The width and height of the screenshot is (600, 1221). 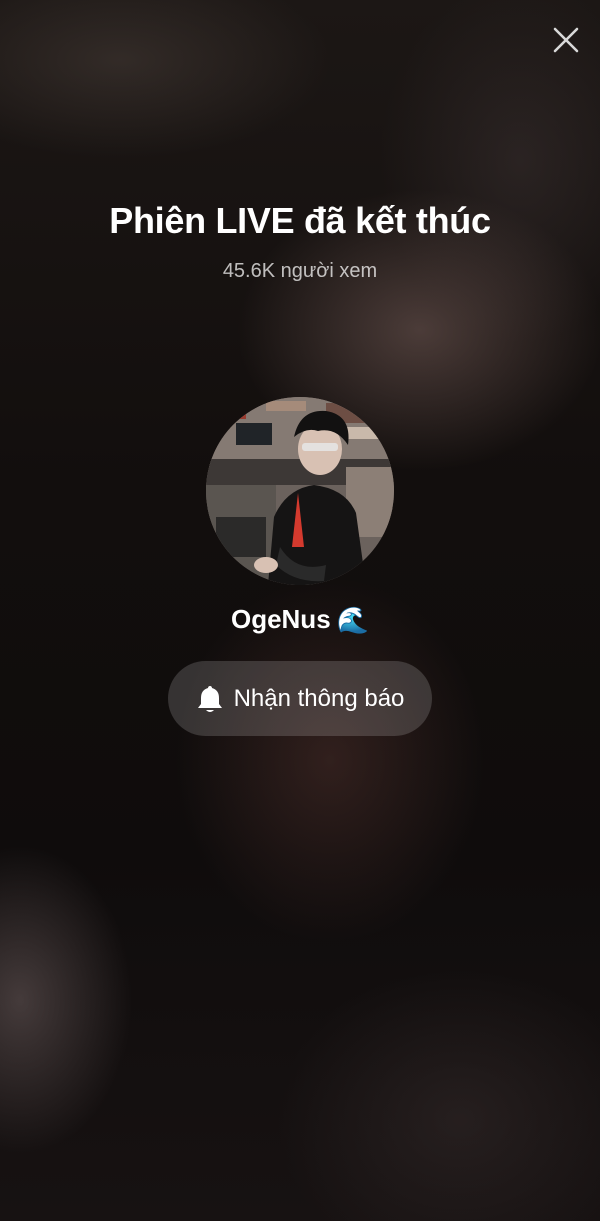 What do you see at coordinates (300, 220) in the screenshot?
I see `page-title: Phiên LIVE đã kết thúc` at bounding box center [300, 220].